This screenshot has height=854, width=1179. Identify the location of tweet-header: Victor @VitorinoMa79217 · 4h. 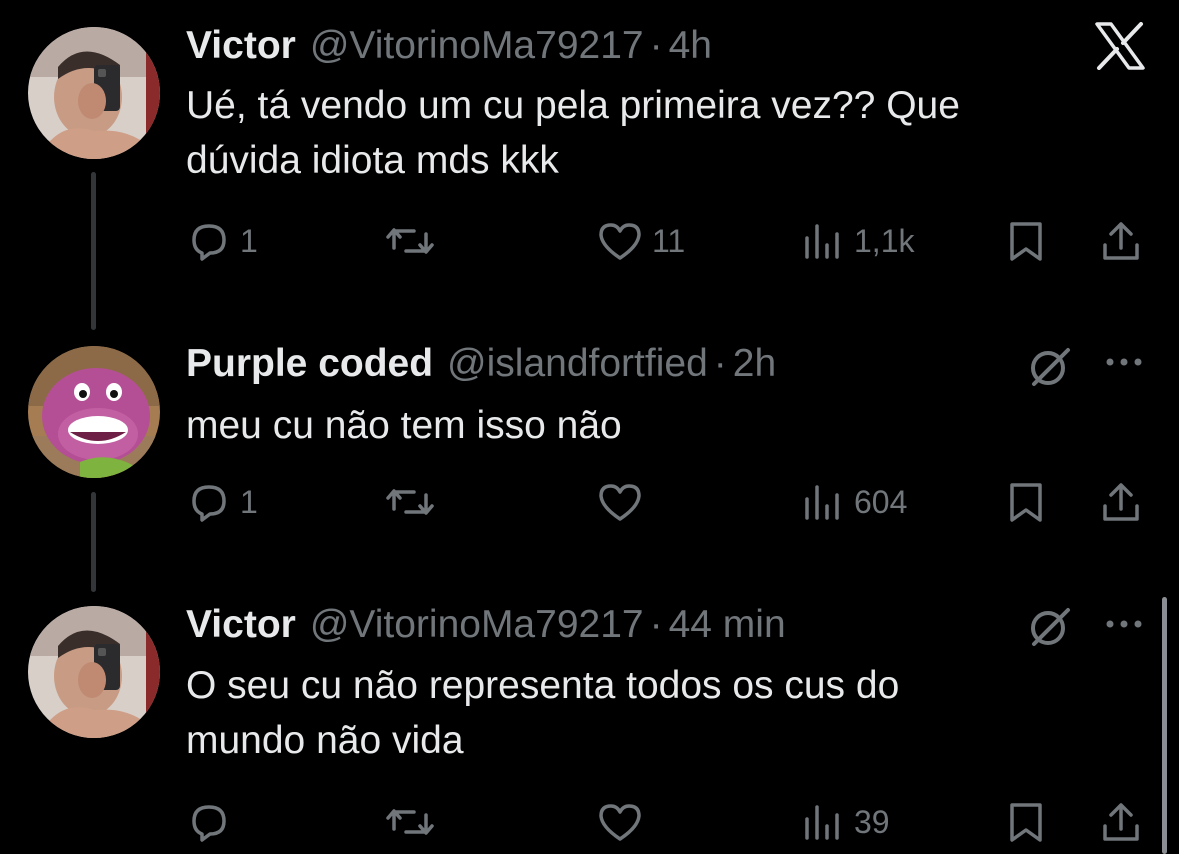
(449, 46).